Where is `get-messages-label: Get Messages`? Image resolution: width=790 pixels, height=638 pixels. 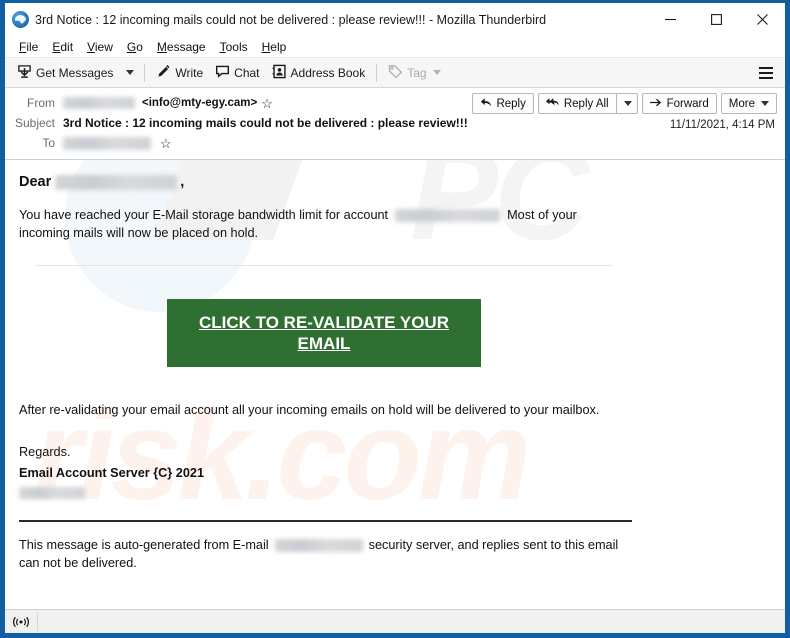 get-messages-label: Get Messages is located at coordinates (75, 72).